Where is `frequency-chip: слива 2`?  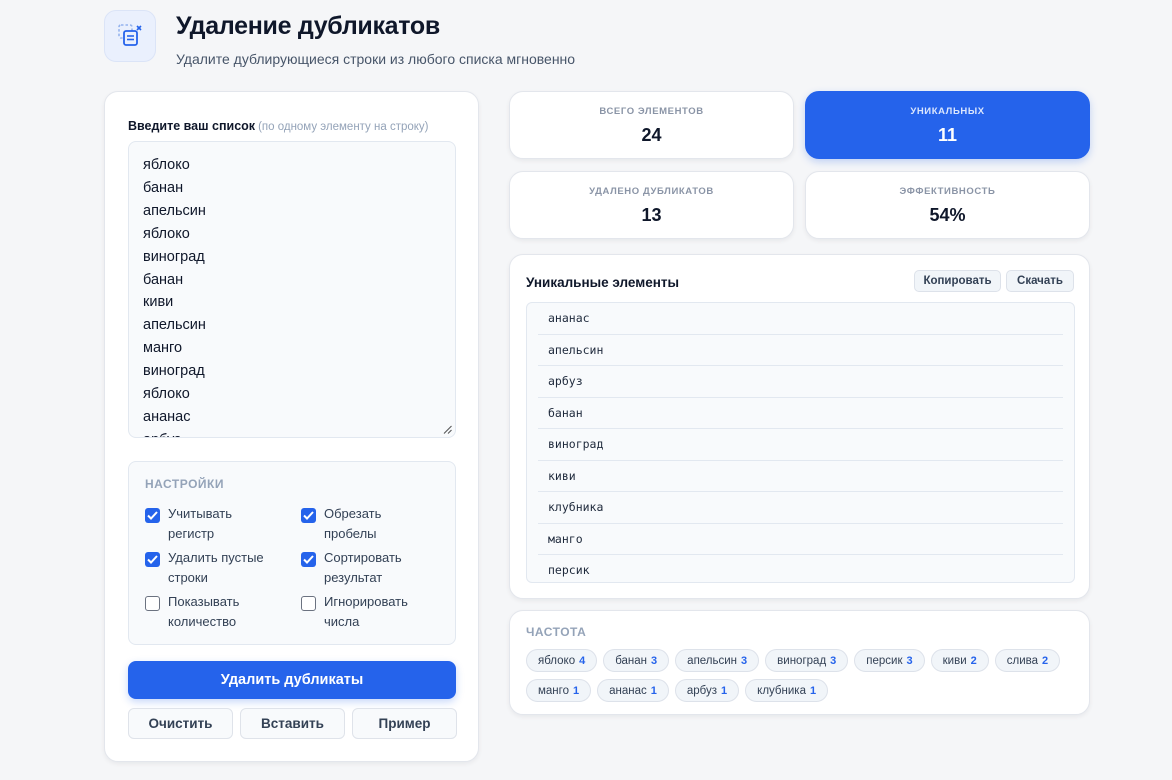
frequency-chip: слива 2 is located at coordinates (1027, 660).